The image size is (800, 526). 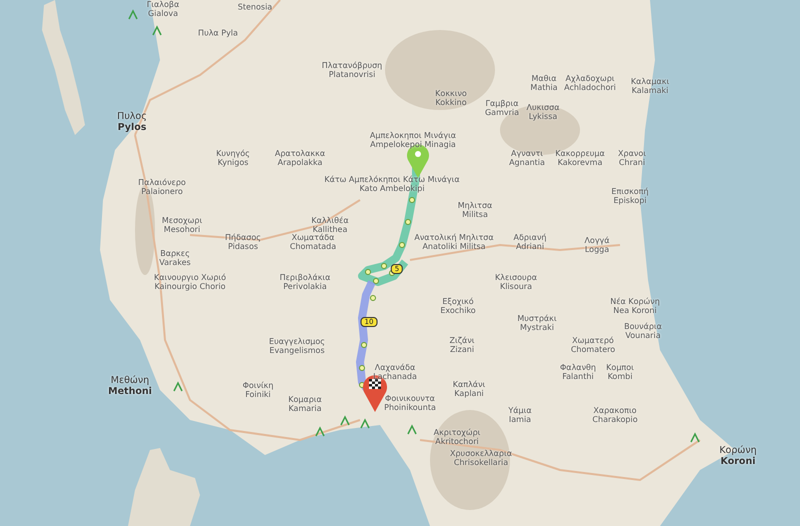 What do you see at coordinates (475, 205) in the screenshot?
I see `place-name: Μηλιτσα` at bounding box center [475, 205].